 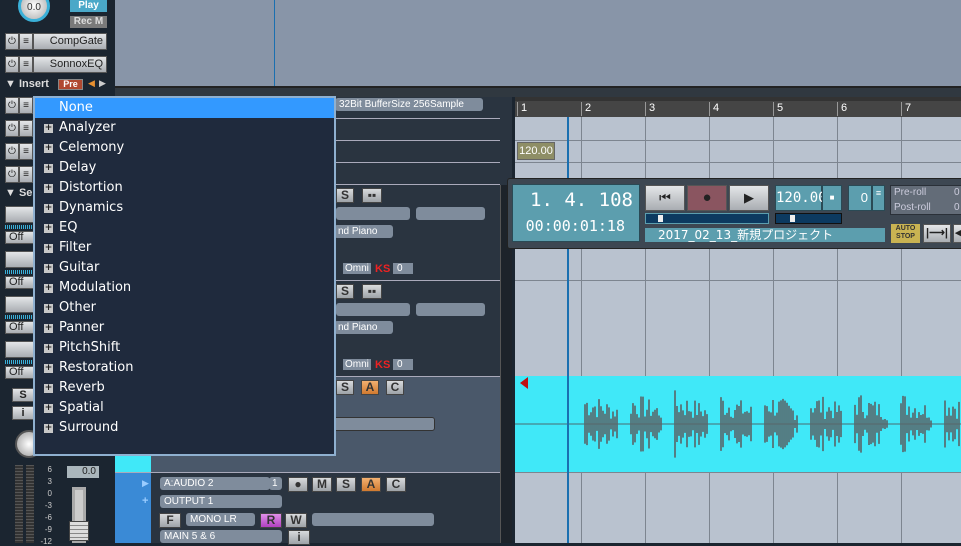 What do you see at coordinates (765, 235) in the screenshot?
I see `project-name: 2017_02_13_新規プロジェクト` at bounding box center [765, 235].